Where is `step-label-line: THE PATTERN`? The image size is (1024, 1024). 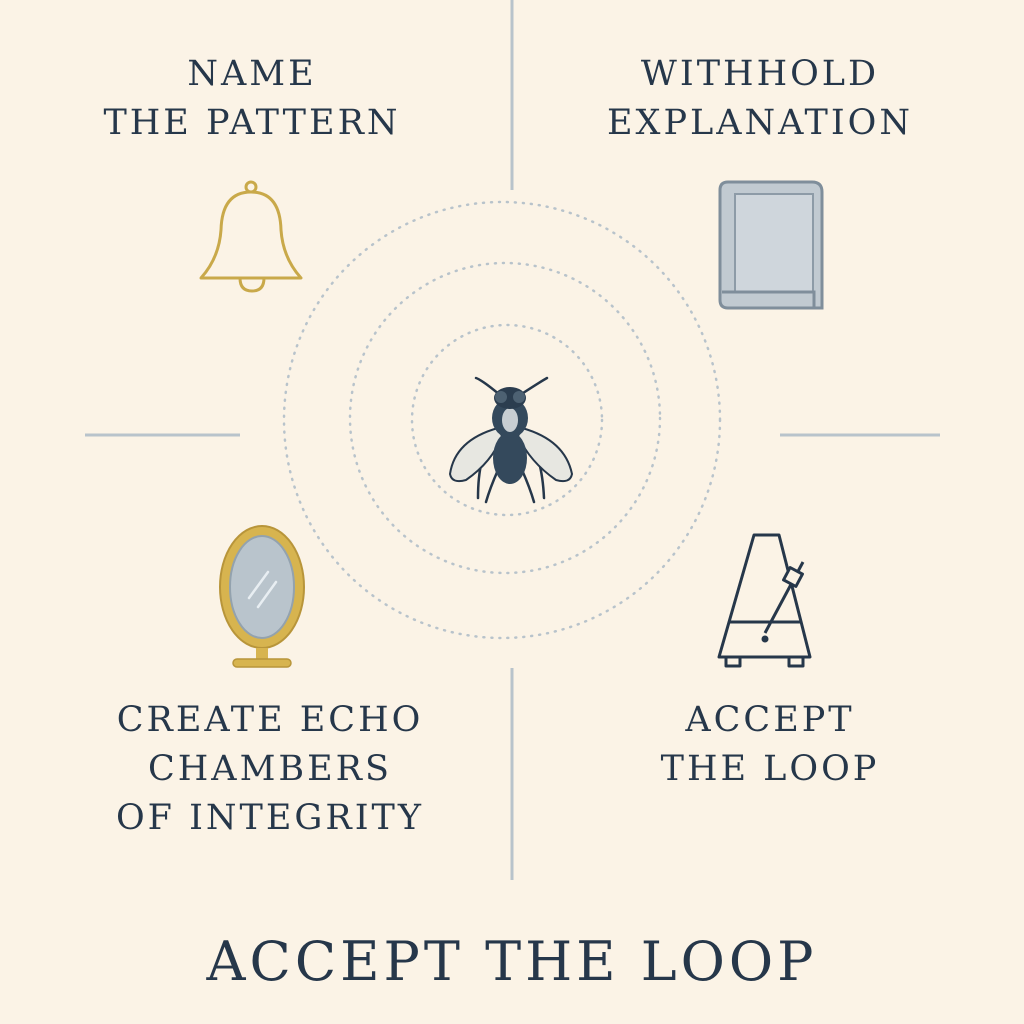 step-label-line: THE PATTERN is located at coordinates (252, 123).